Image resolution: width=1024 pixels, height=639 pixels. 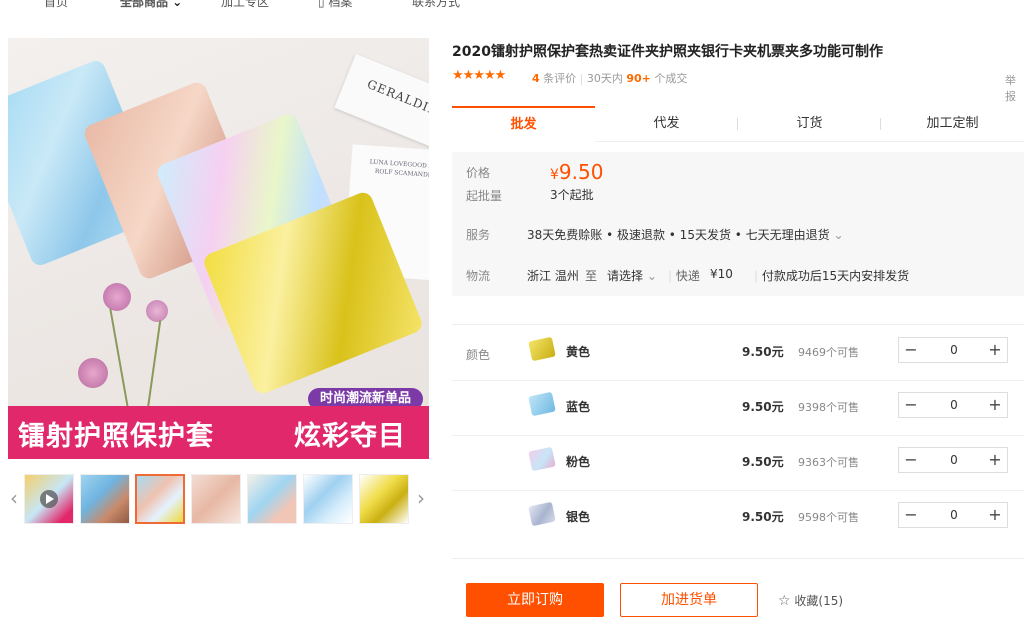 I want to click on tab-wholesale: 批发, so click(x=523, y=124).